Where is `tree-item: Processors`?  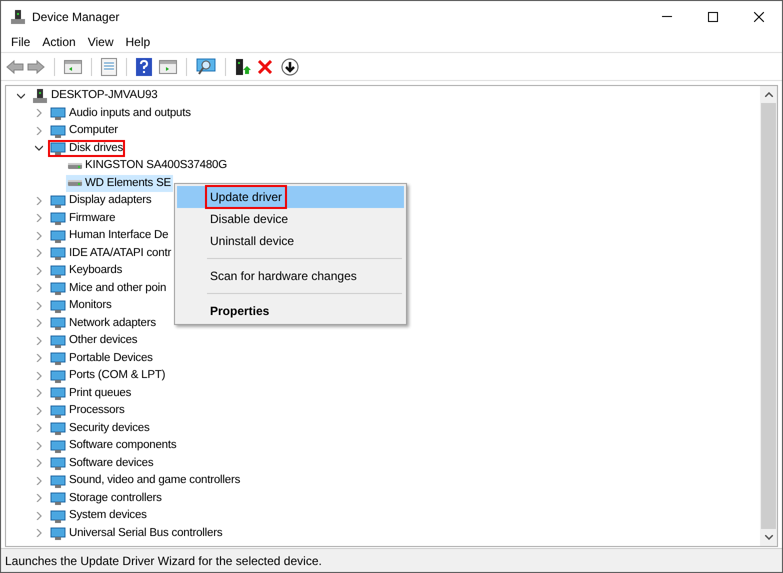 tree-item: Processors is located at coordinates (87, 411).